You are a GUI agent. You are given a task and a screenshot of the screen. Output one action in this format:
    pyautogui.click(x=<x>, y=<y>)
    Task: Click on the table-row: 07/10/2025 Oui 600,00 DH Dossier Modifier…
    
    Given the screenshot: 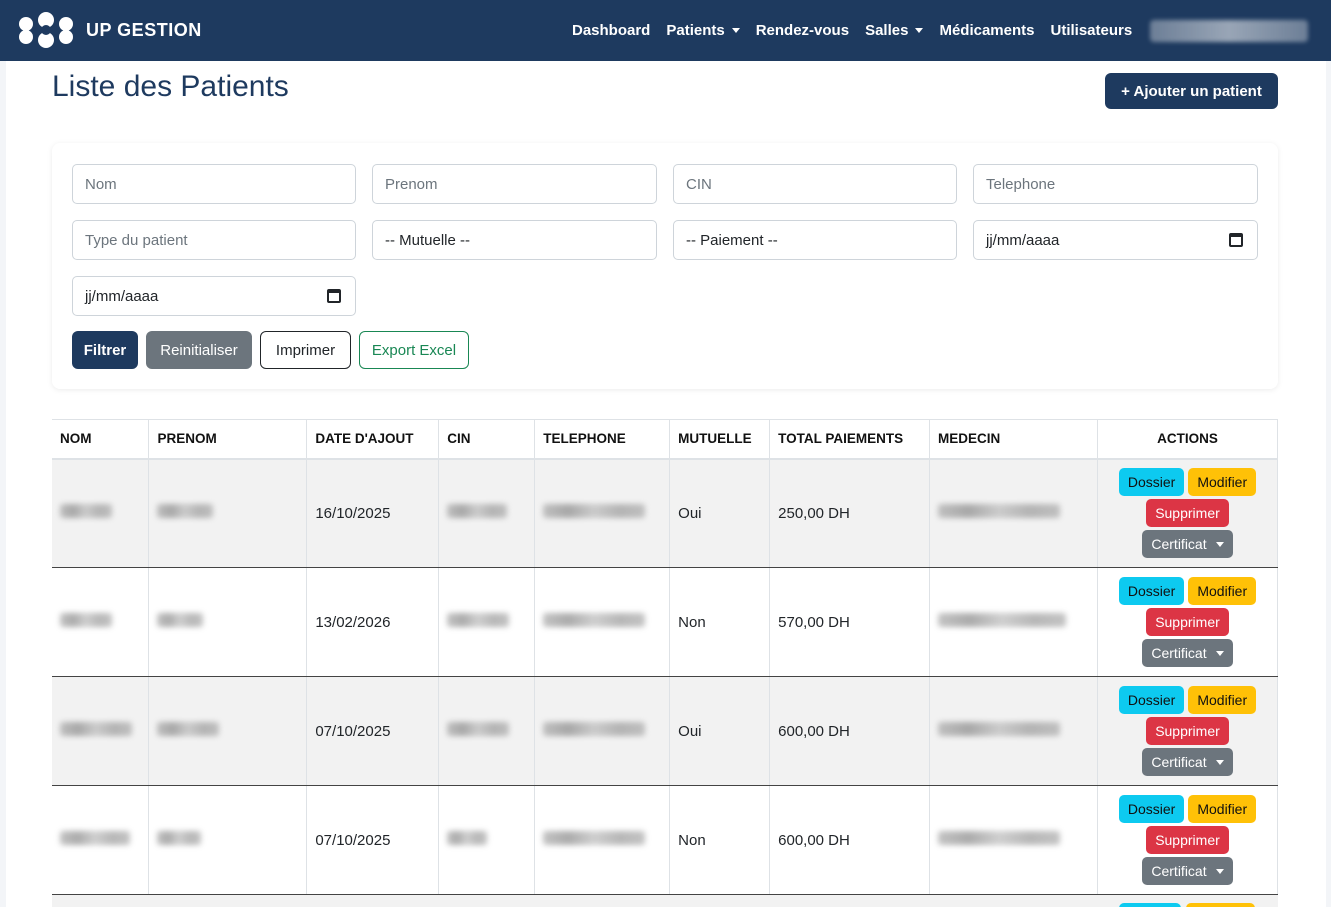 What is the action you would take?
    pyautogui.click(x=665, y=731)
    